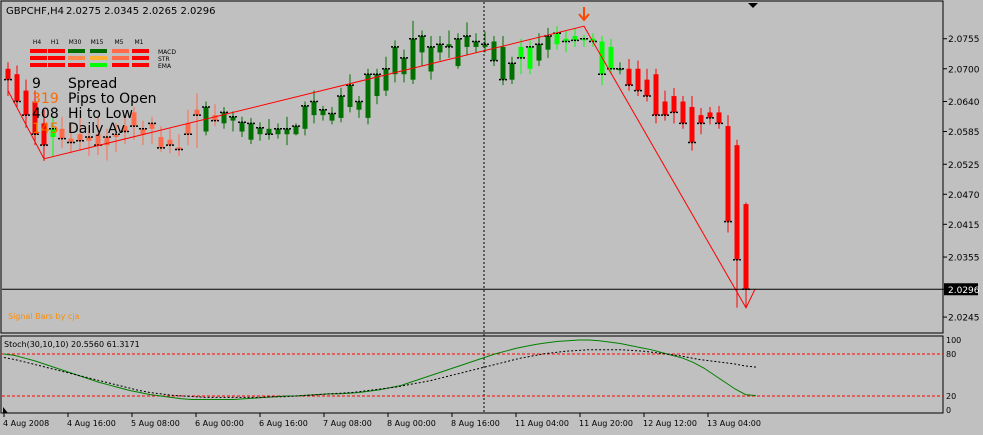  Describe the element at coordinates (951, 354) in the screenshot. I see `stoch-tick-label: 80` at that location.